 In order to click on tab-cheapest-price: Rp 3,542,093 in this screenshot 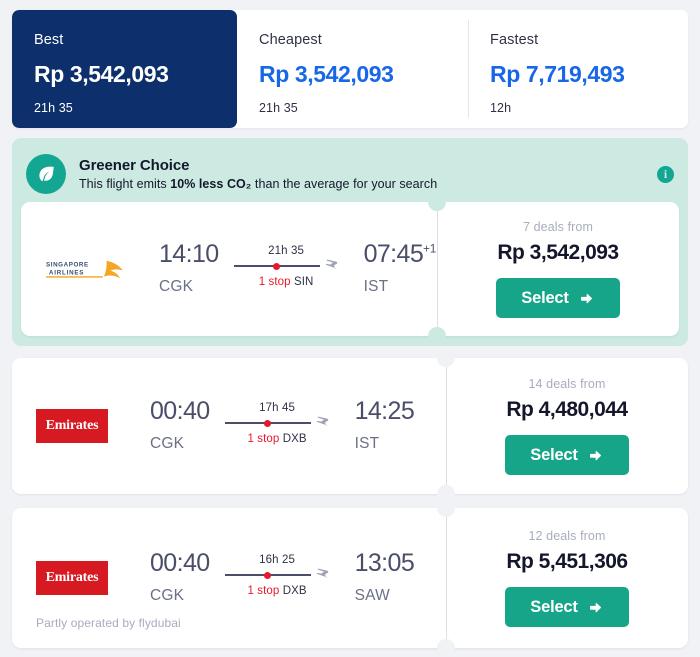, I will do `click(326, 74)`.